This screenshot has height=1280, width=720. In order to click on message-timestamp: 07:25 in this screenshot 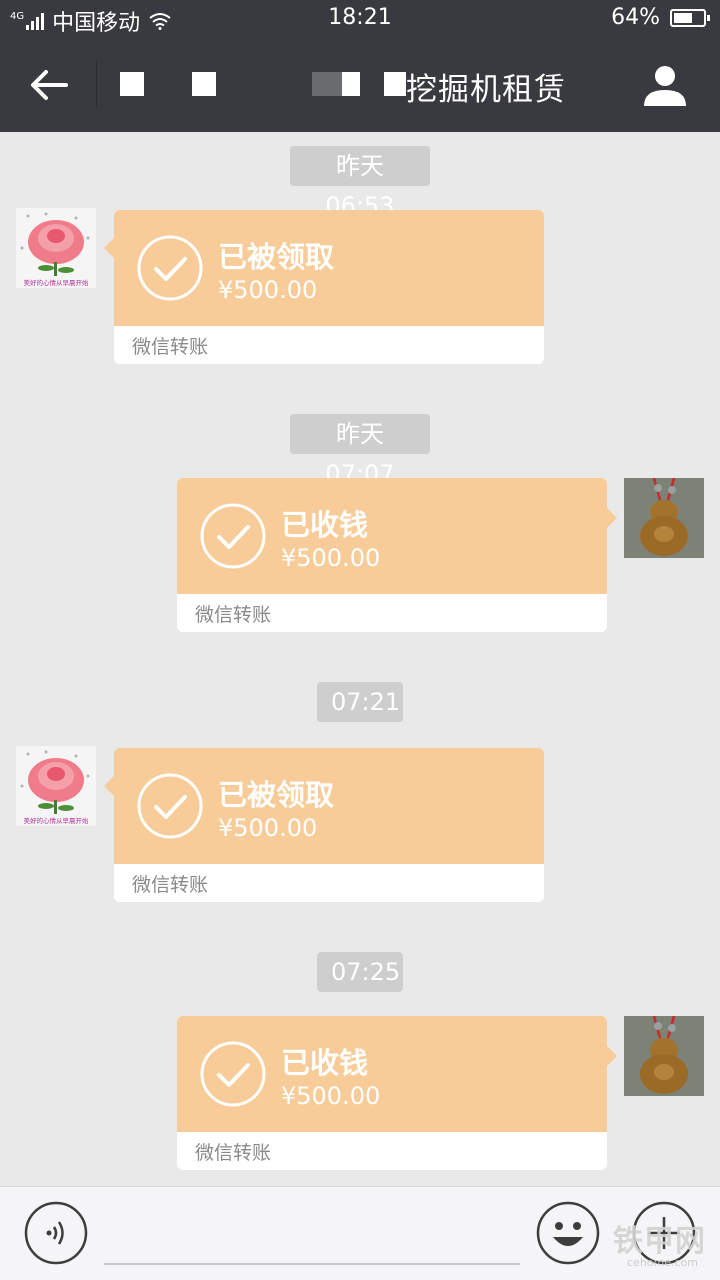, I will do `click(360, 972)`.